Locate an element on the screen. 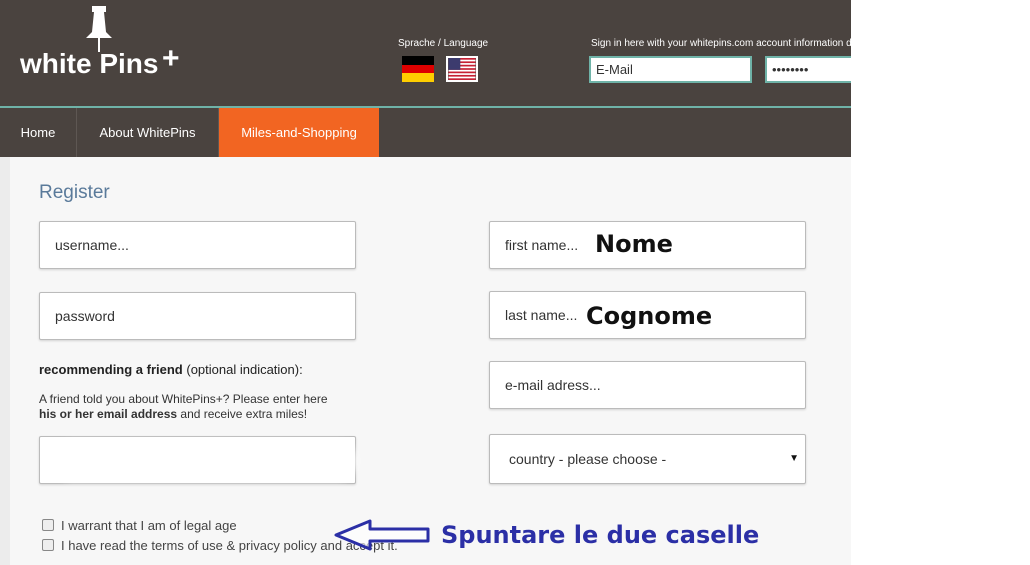 Image resolution: width=1030 pixels, height=565 pixels. annotation-arrow-icon is located at coordinates (382, 535).